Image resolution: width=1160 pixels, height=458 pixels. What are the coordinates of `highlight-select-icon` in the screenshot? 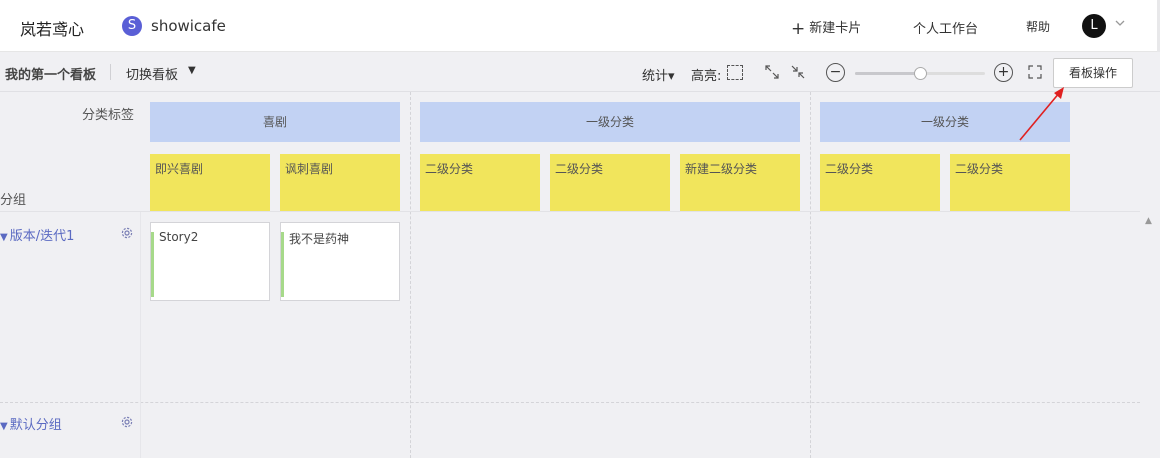 It's located at (735, 72).